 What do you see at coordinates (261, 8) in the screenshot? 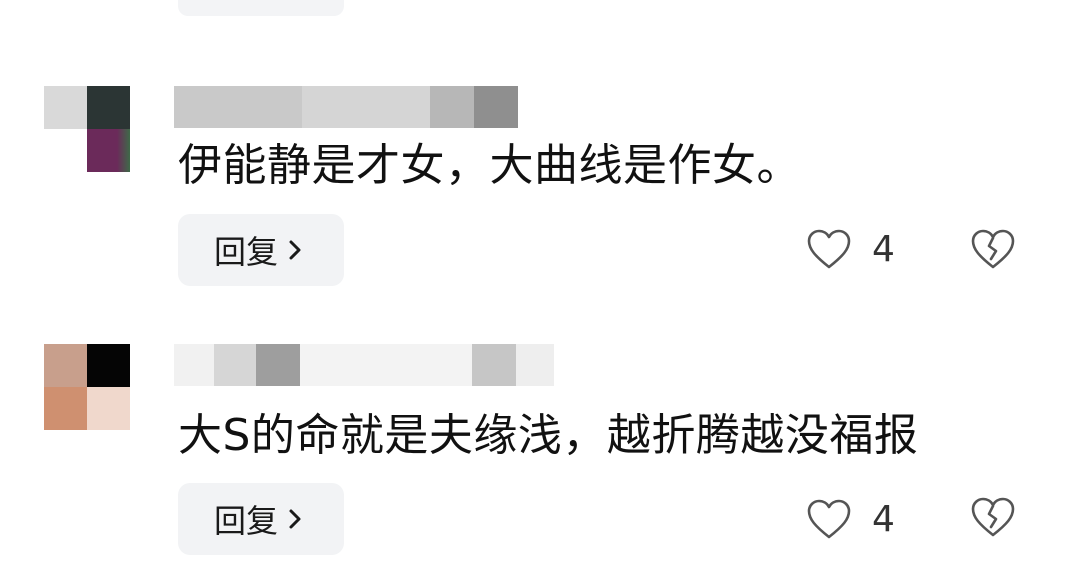
I see `previous-reply-button` at bounding box center [261, 8].